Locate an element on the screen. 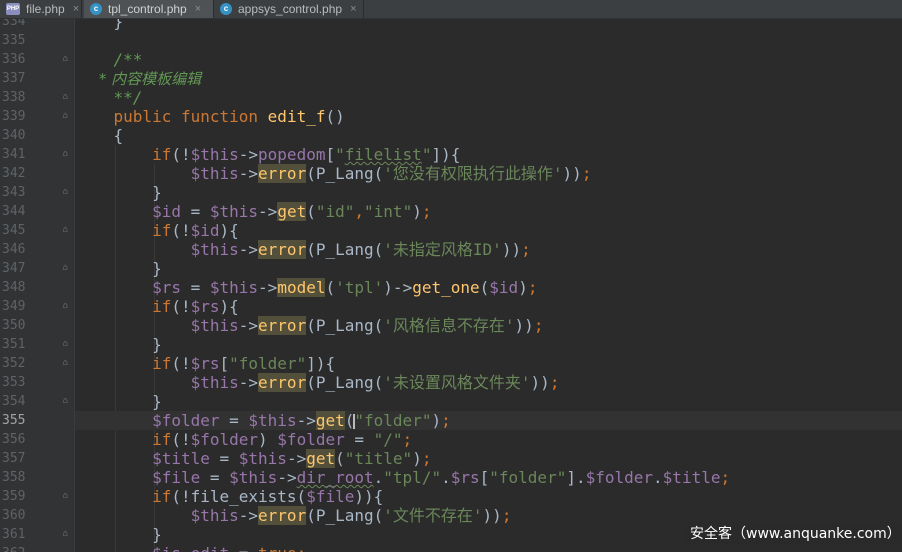  line-number: 350 is located at coordinates (14, 325).